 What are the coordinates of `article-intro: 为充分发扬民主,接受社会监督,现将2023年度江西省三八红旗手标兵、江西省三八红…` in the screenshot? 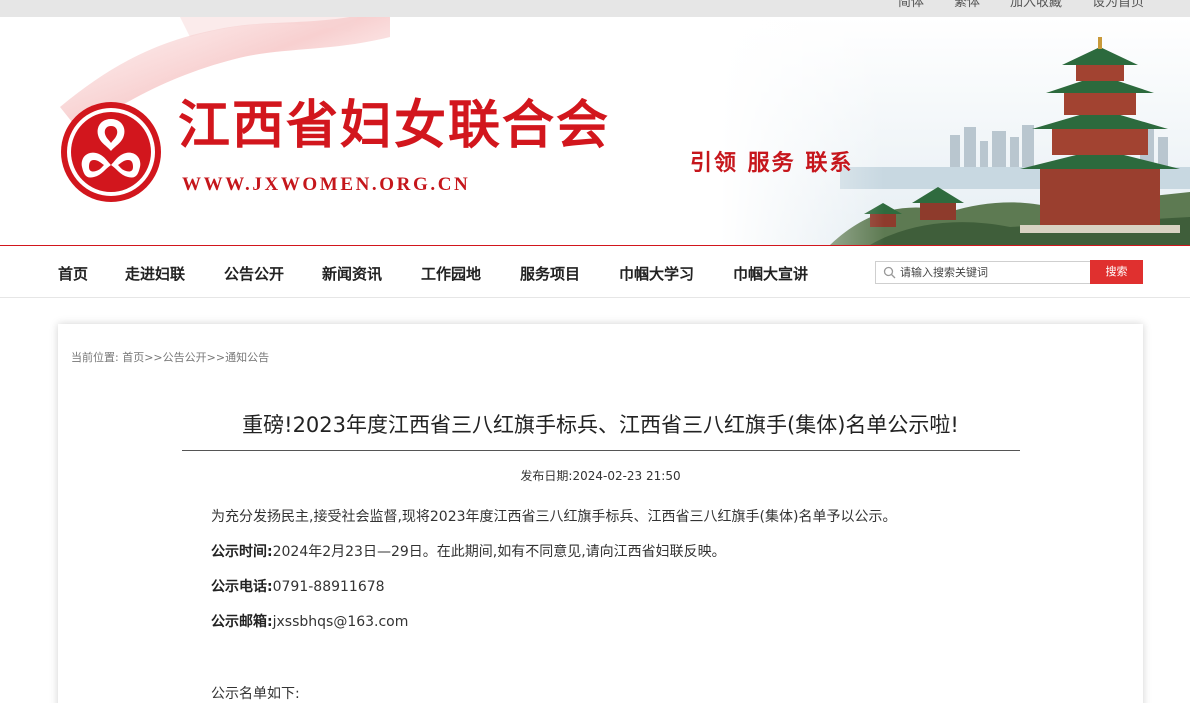 It's located at (554, 517).